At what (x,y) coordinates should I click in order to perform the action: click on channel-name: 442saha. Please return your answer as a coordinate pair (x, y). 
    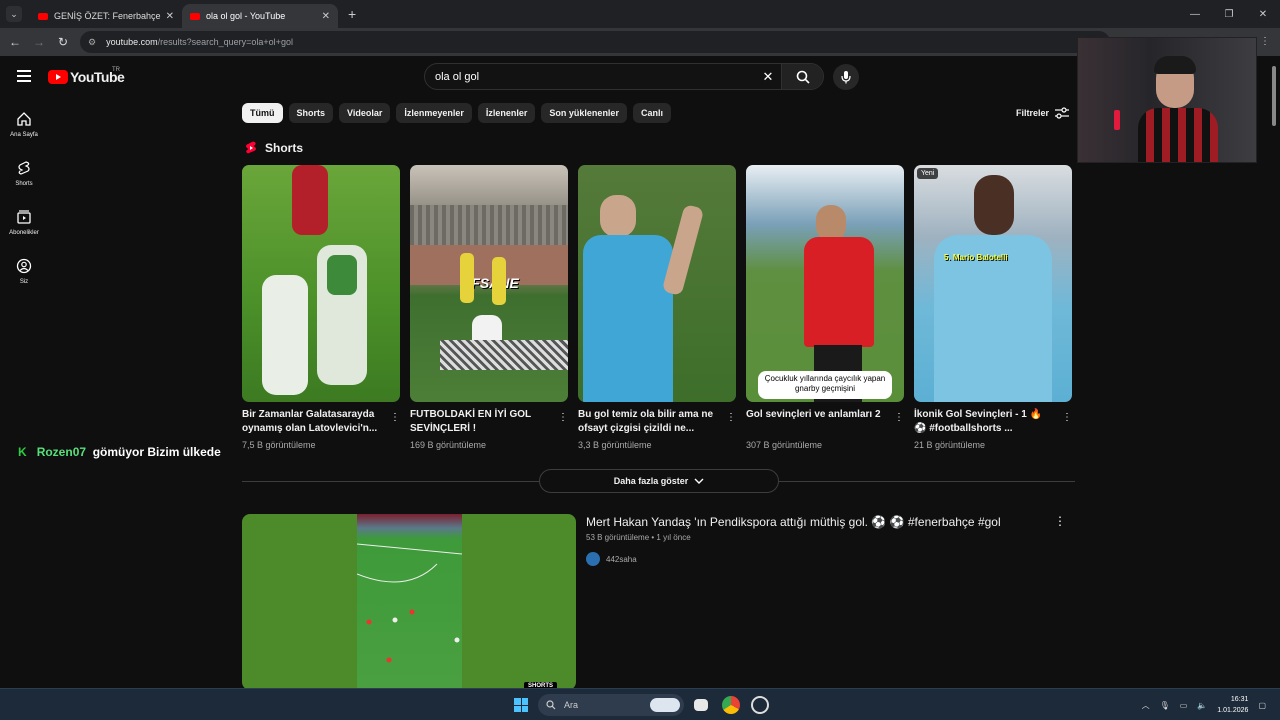
    Looking at the image, I should click on (621, 559).